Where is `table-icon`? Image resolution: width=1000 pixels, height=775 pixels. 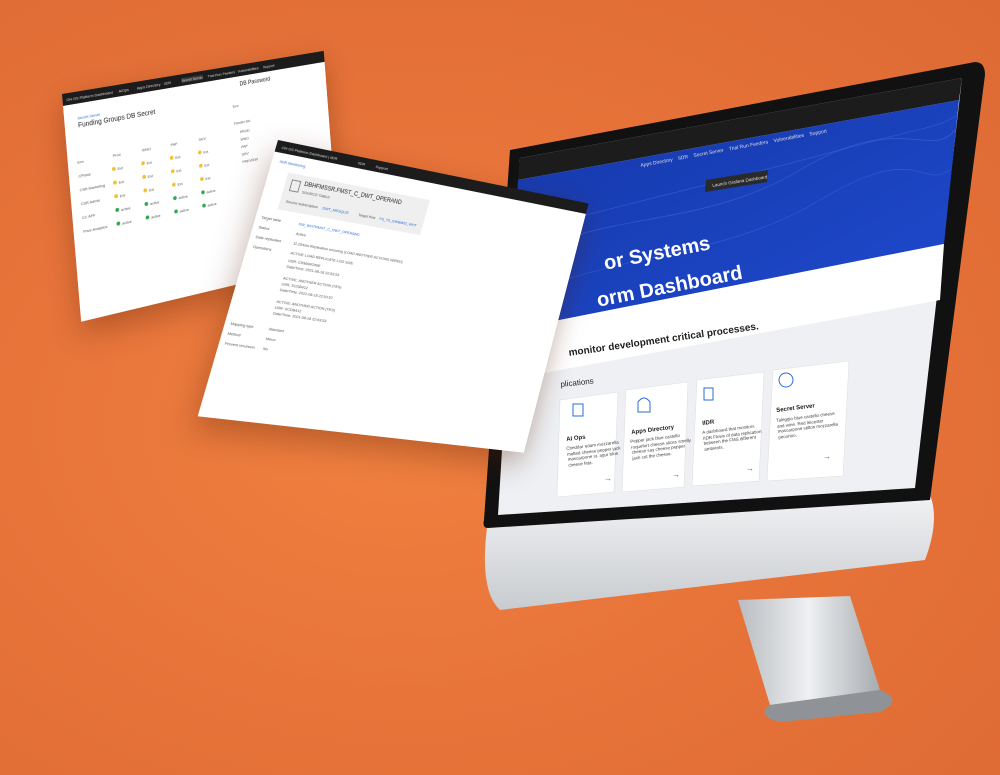 table-icon is located at coordinates (295, 185).